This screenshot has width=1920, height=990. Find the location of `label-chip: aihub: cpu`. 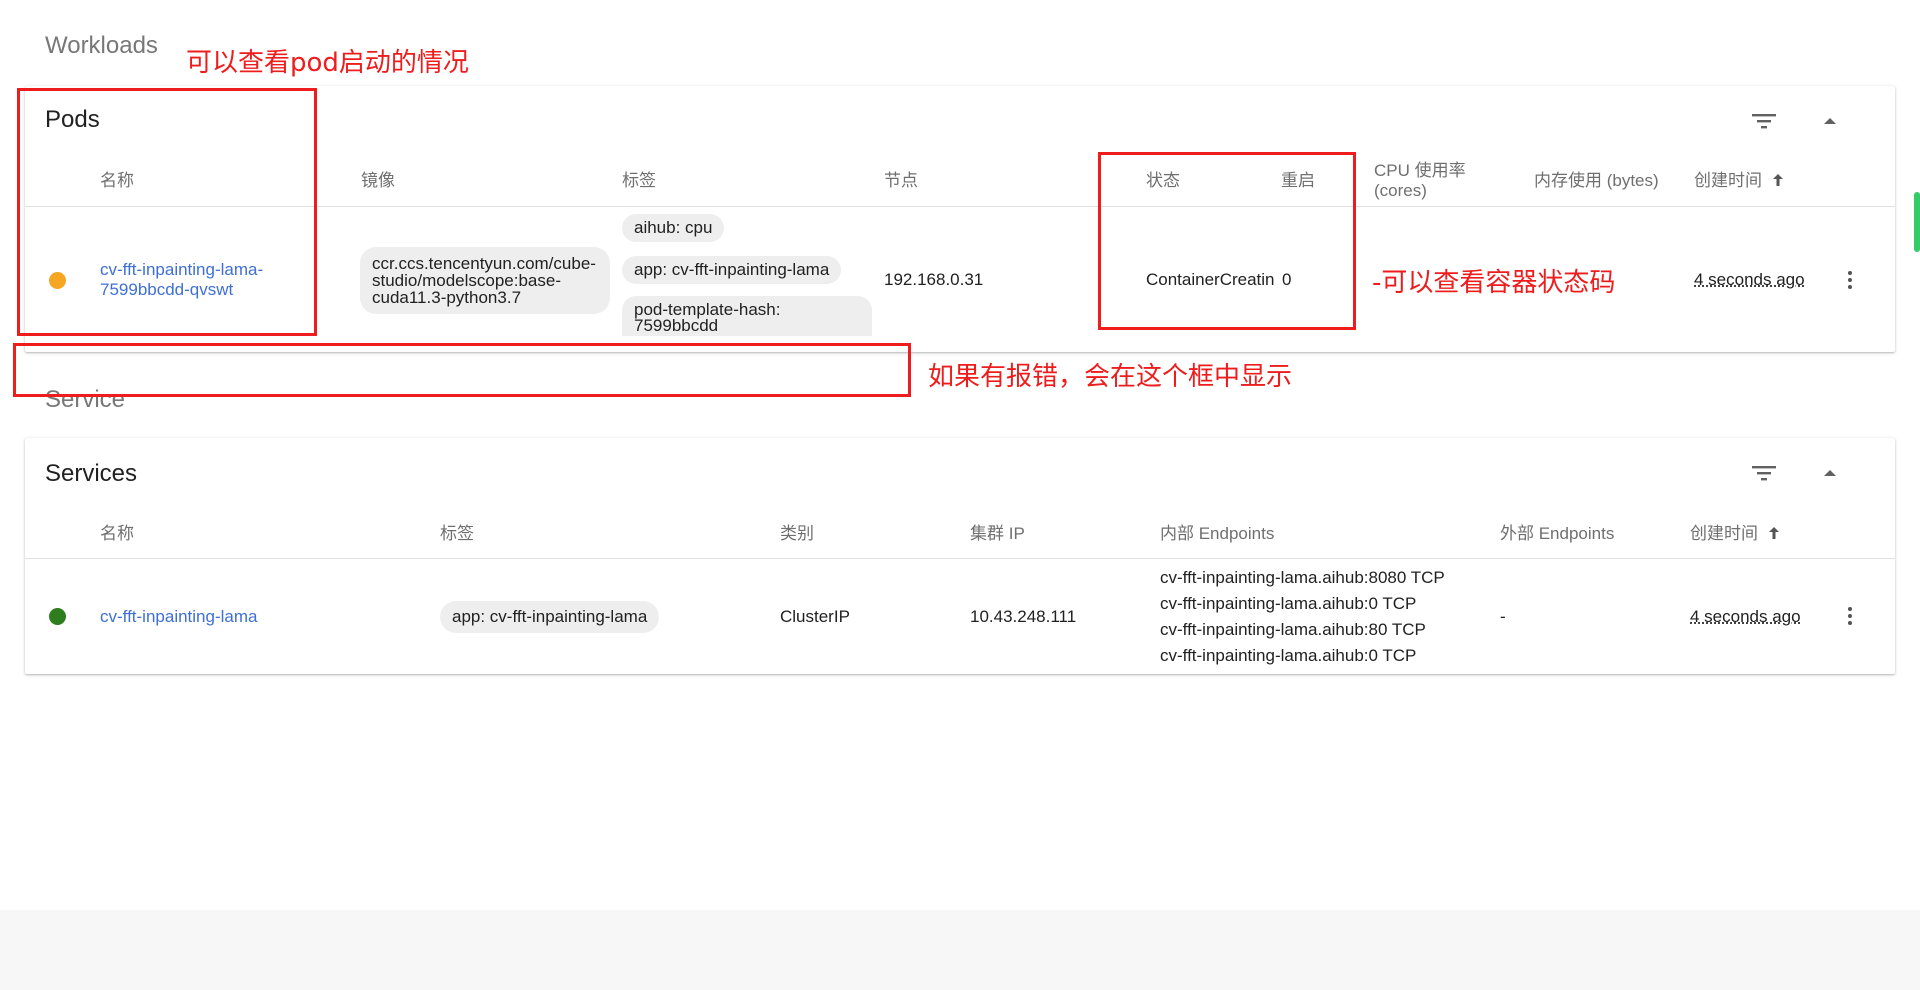

label-chip: aihub: cpu is located at coordinates (673, 228).